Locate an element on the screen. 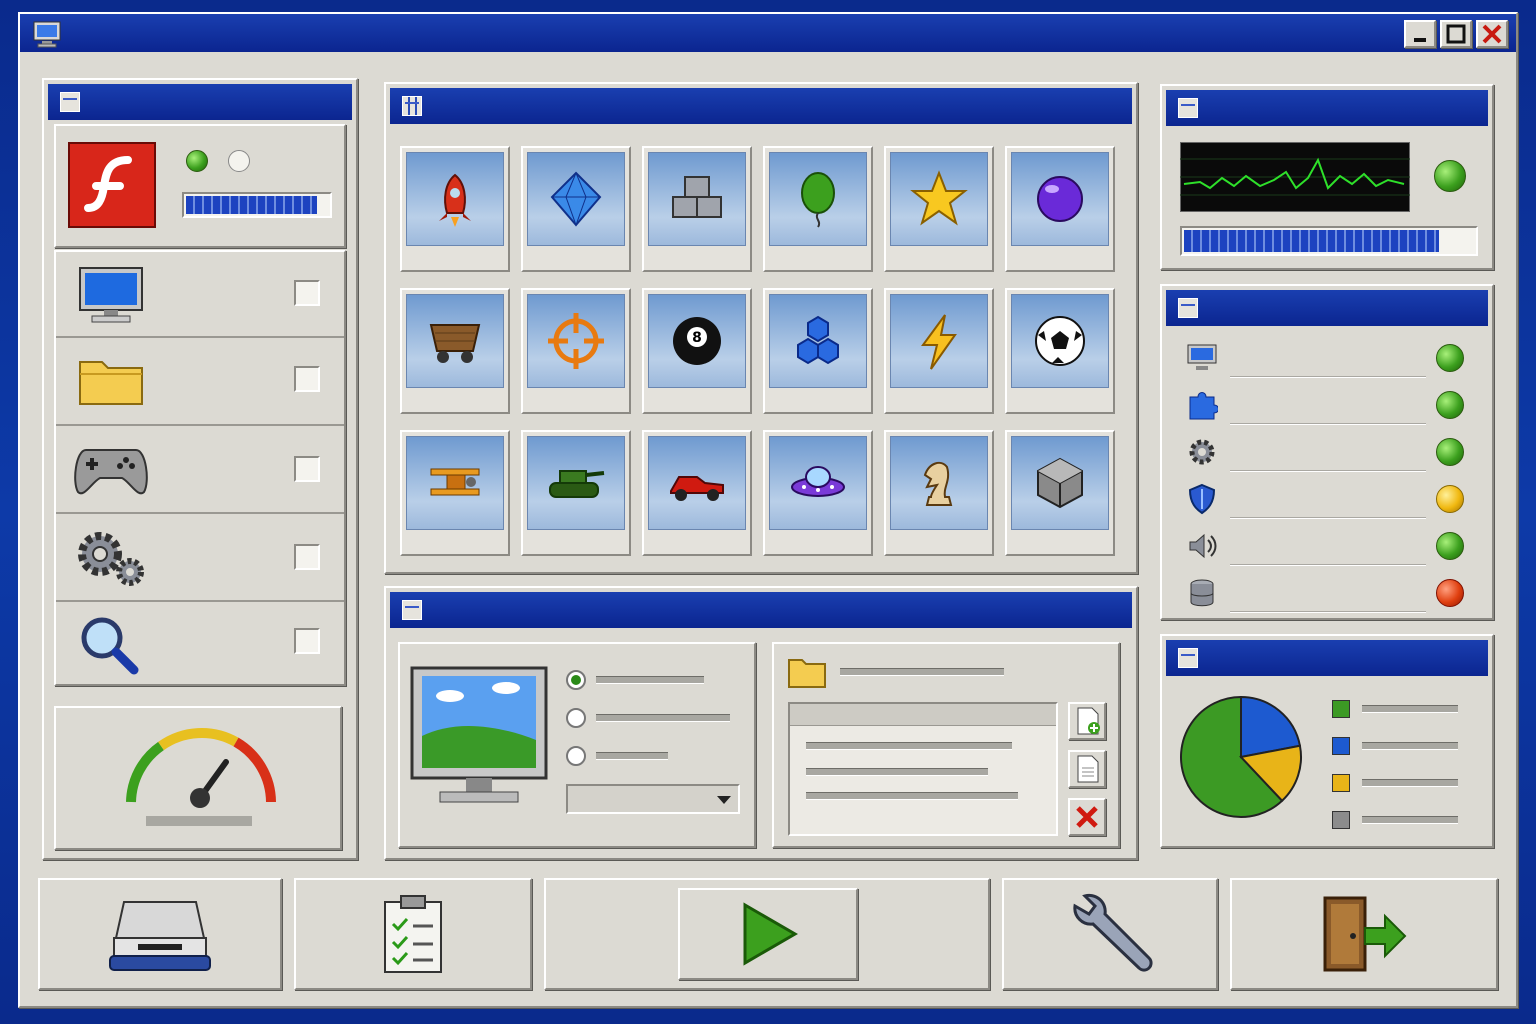 The width and height of the screenshot is (1536, 1024). delete-icon is located at coordinates (1087, 817).